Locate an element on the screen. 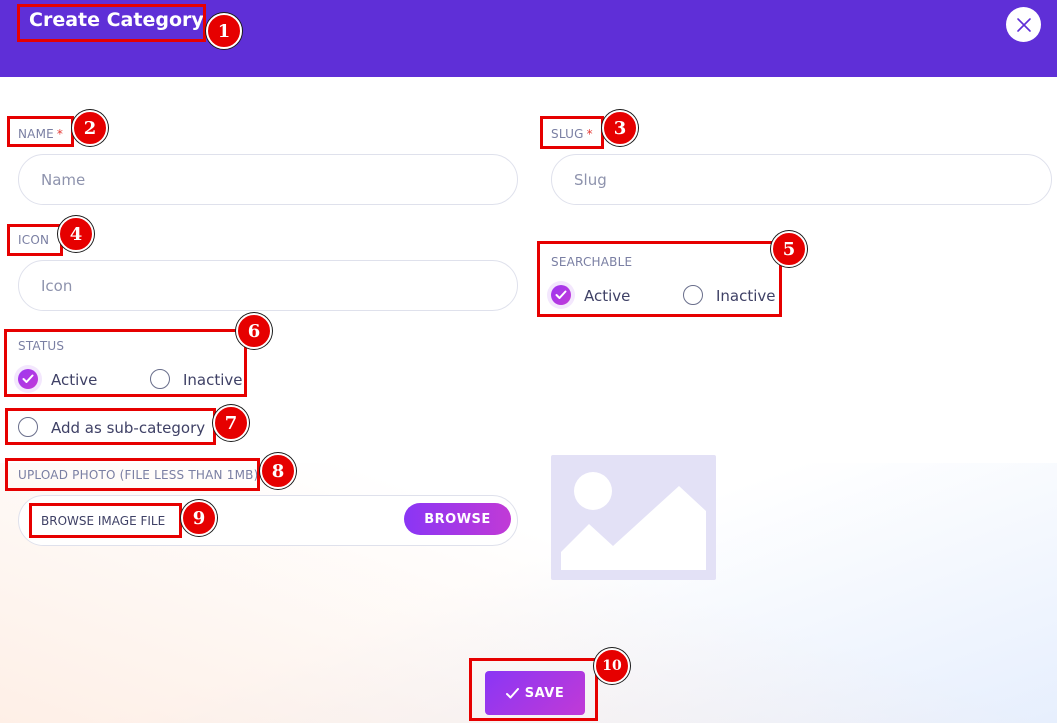 Image resolution: width=1057 pixels, height=723 pixels. browse-button: BROWSE is located at coordinates (457, 519).